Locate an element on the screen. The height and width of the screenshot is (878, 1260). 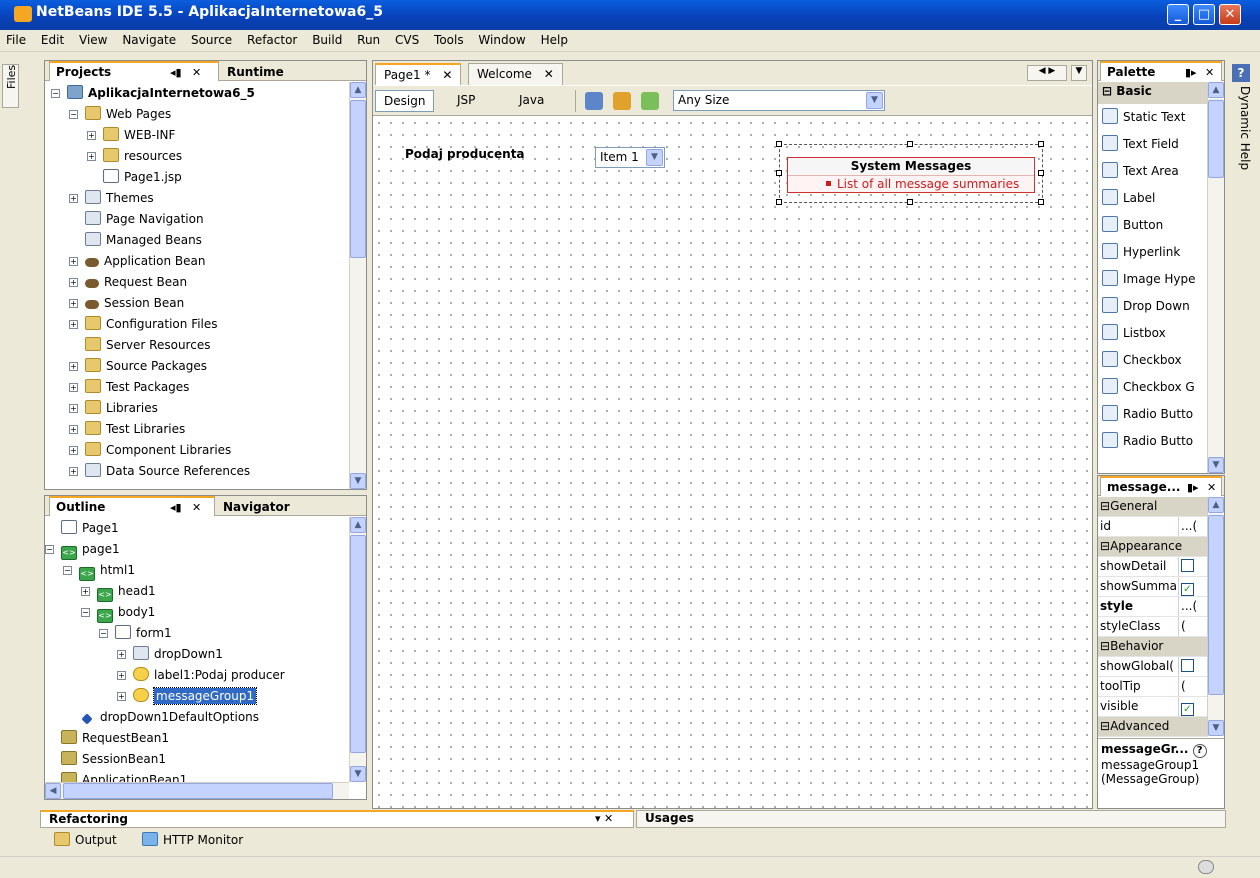
property-value is located at coordinates (1193, 666).